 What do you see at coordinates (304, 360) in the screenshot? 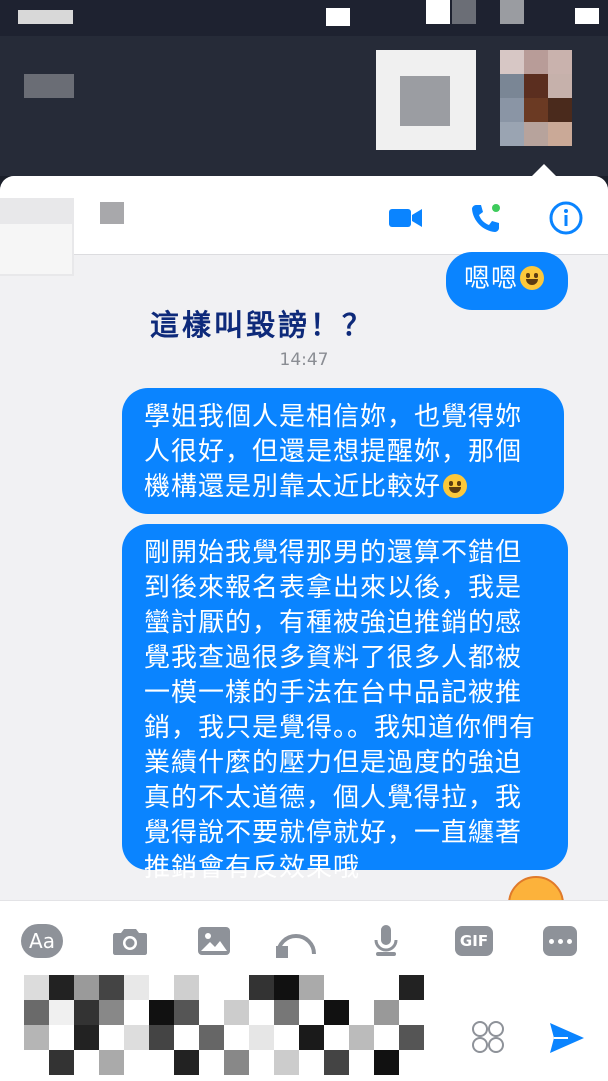
I see `message-timestamp: 14:47` at bounding box center [304, 360].